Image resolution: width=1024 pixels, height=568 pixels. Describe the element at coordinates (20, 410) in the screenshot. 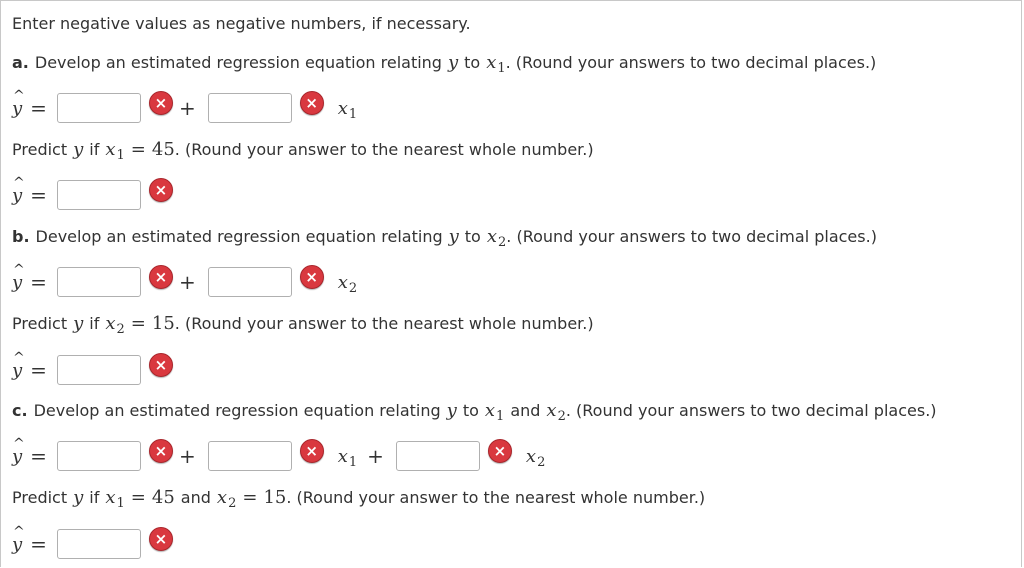

I see `part-c-letter: c.` at that location.